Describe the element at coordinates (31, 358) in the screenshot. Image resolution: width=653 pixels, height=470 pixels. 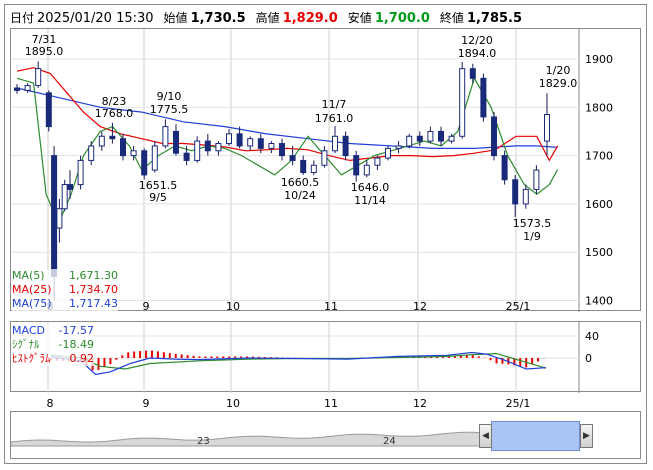
I see `legend-histogram-name: ﾋｽﾄｸﾞﾗﾑ` at that location.